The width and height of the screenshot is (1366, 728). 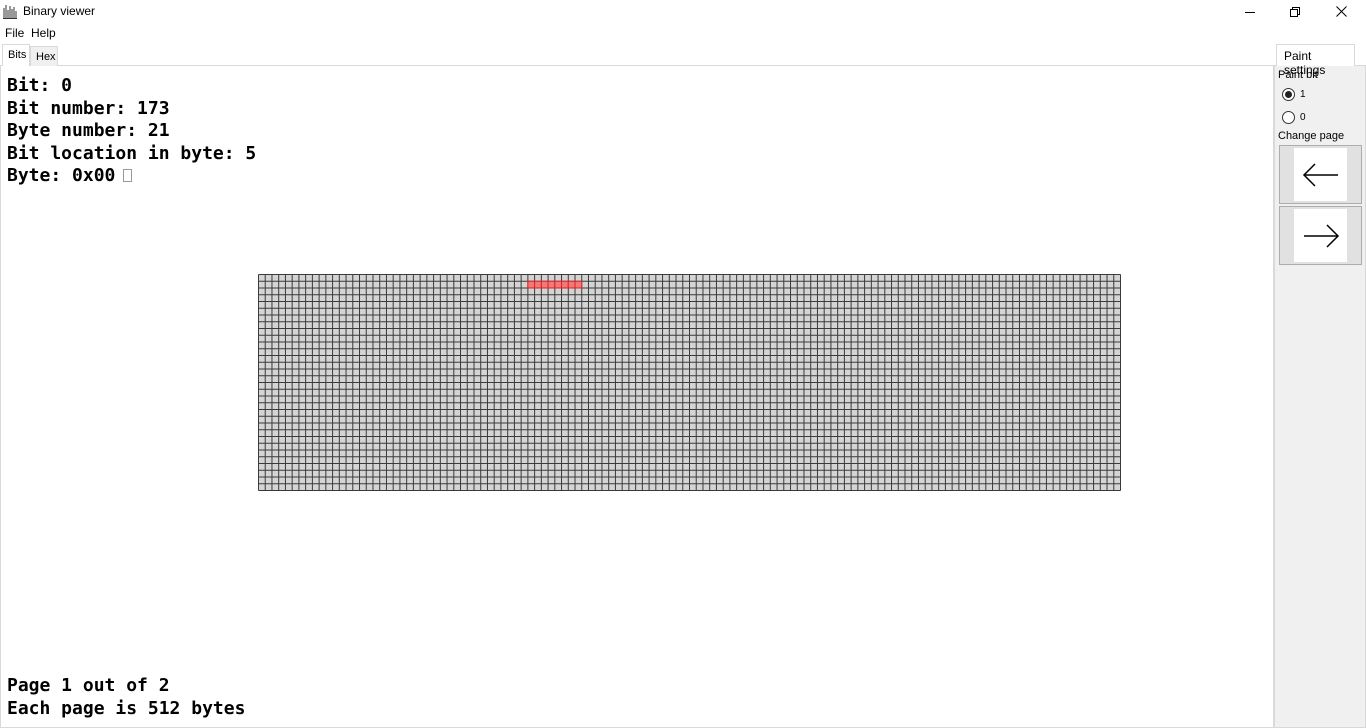 I want to click on paint-bit-1-option: 1, so click(x=1294, y=94).